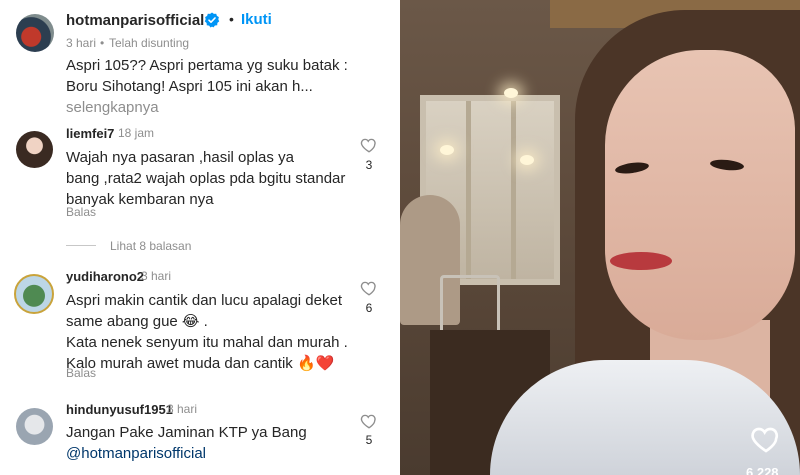 The width and height of the screenshot is (800, 475). What do you see at coordinates (200, 363) in the screenshot?
I see `comment-line: Kalo murah awet muda dan cantik 🔥❤️` at bounding box center [200, 363].